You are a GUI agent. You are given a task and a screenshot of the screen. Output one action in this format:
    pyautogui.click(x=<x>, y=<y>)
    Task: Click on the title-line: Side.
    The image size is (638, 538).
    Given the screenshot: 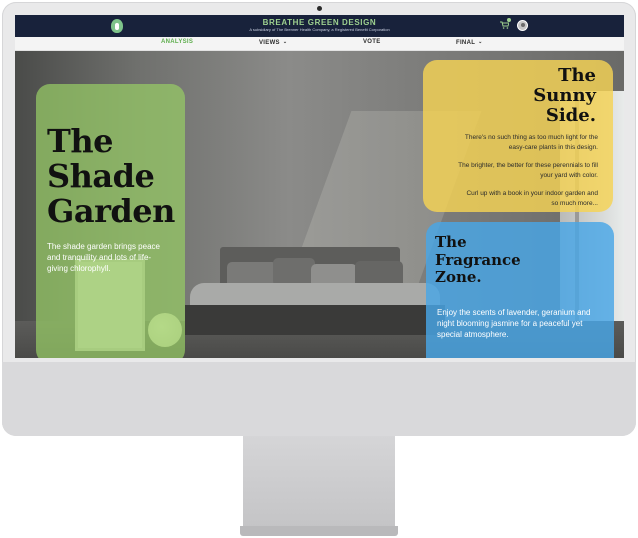 What is the action you would take?
    pyautogui.click(x=570, y=115)
    